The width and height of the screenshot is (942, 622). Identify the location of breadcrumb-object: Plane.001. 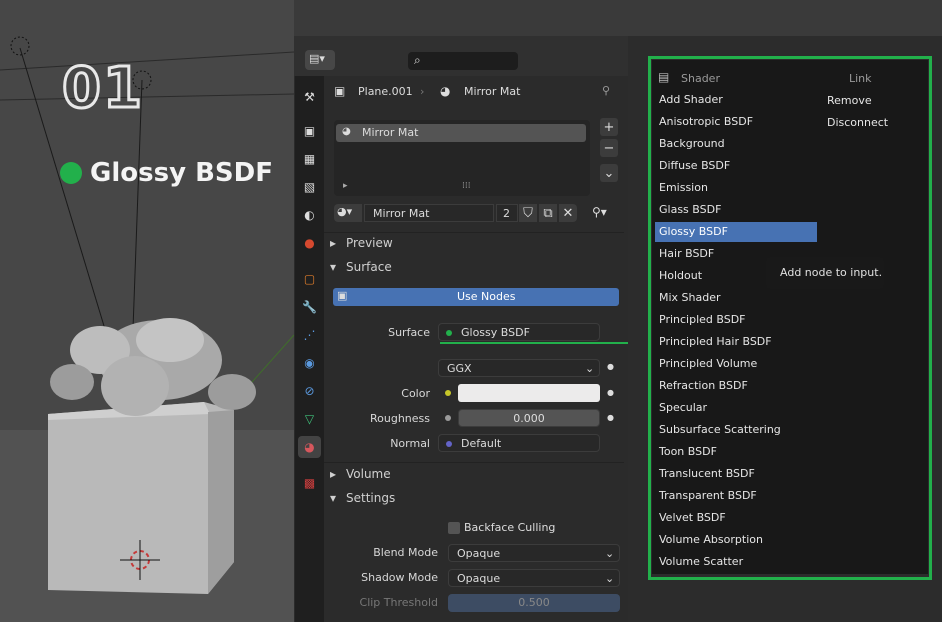
(385, 91).